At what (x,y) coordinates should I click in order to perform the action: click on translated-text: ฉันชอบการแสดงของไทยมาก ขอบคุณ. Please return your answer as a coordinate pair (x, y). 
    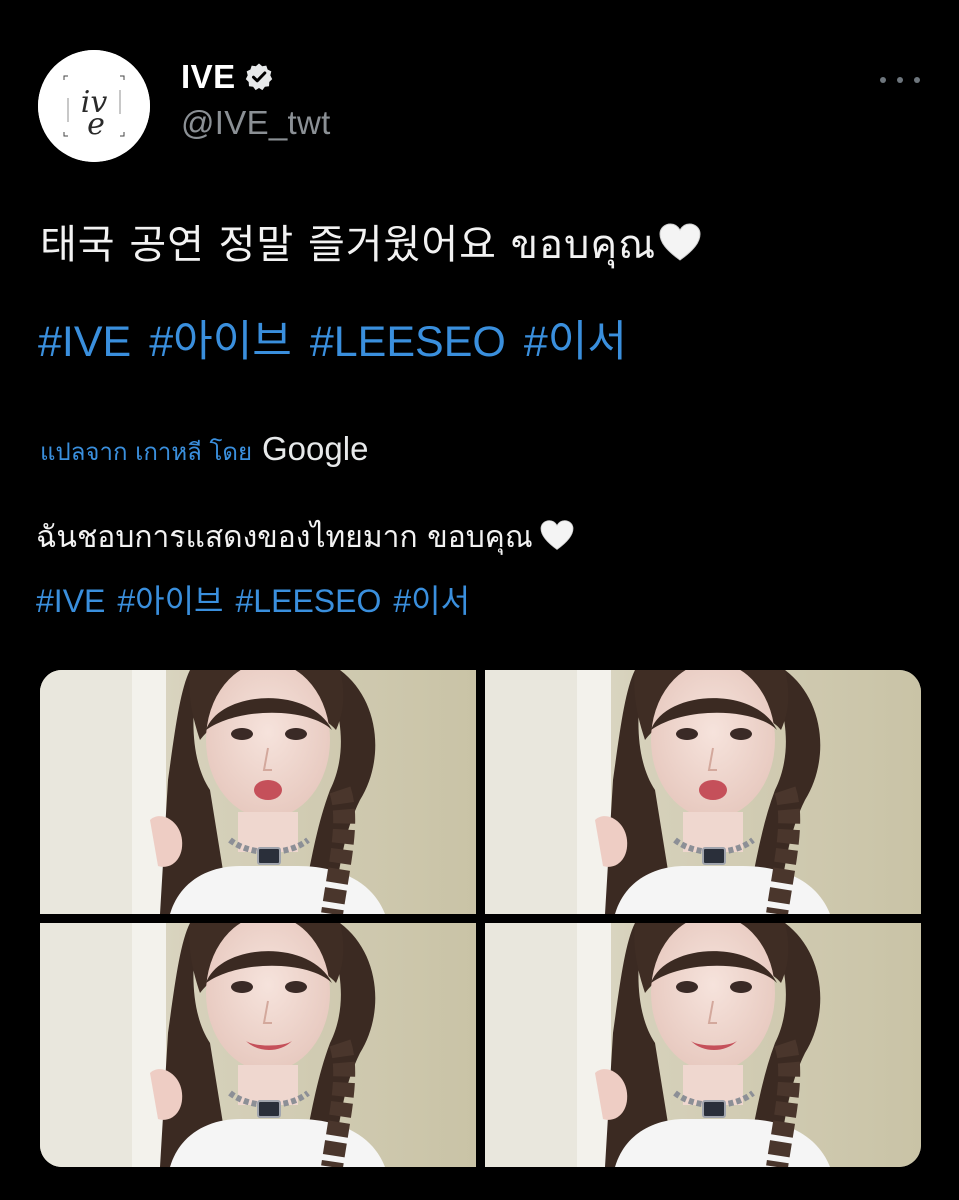
    Looking at the image, I should click on (305, 537).